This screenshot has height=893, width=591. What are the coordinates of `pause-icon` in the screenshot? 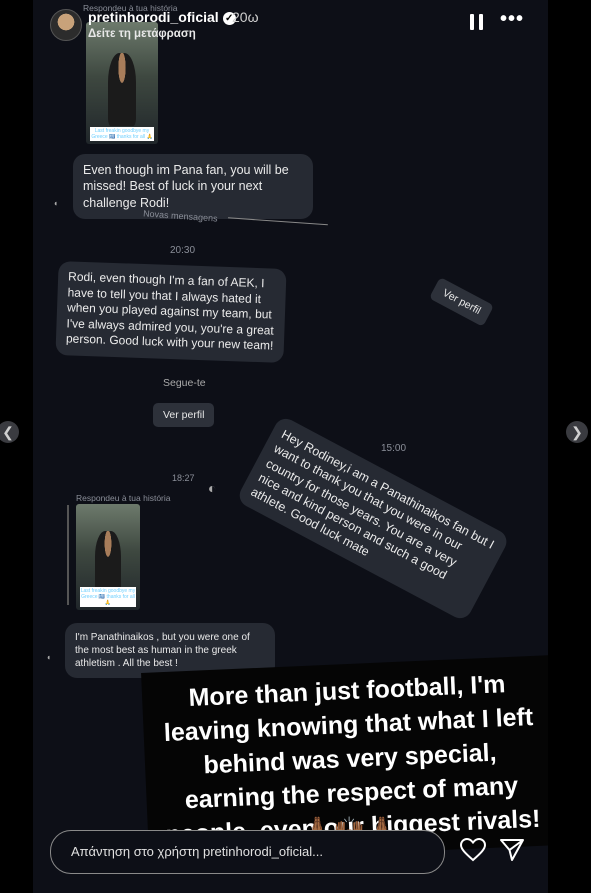 It's located at (477, 22).